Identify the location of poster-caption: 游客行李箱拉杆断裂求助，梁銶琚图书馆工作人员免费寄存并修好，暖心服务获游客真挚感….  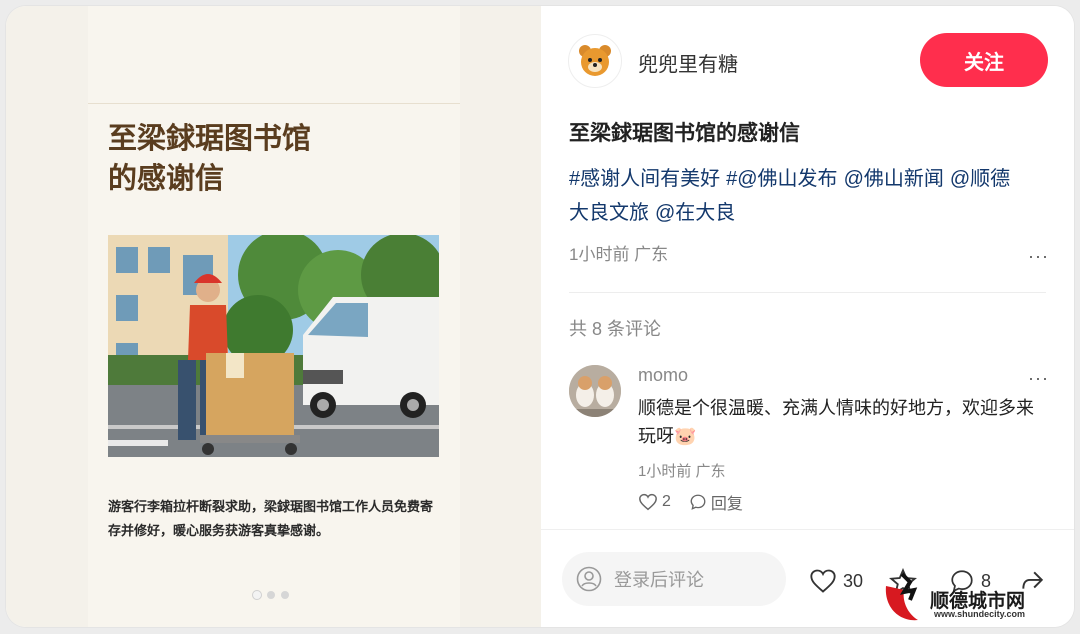
(271, 519).